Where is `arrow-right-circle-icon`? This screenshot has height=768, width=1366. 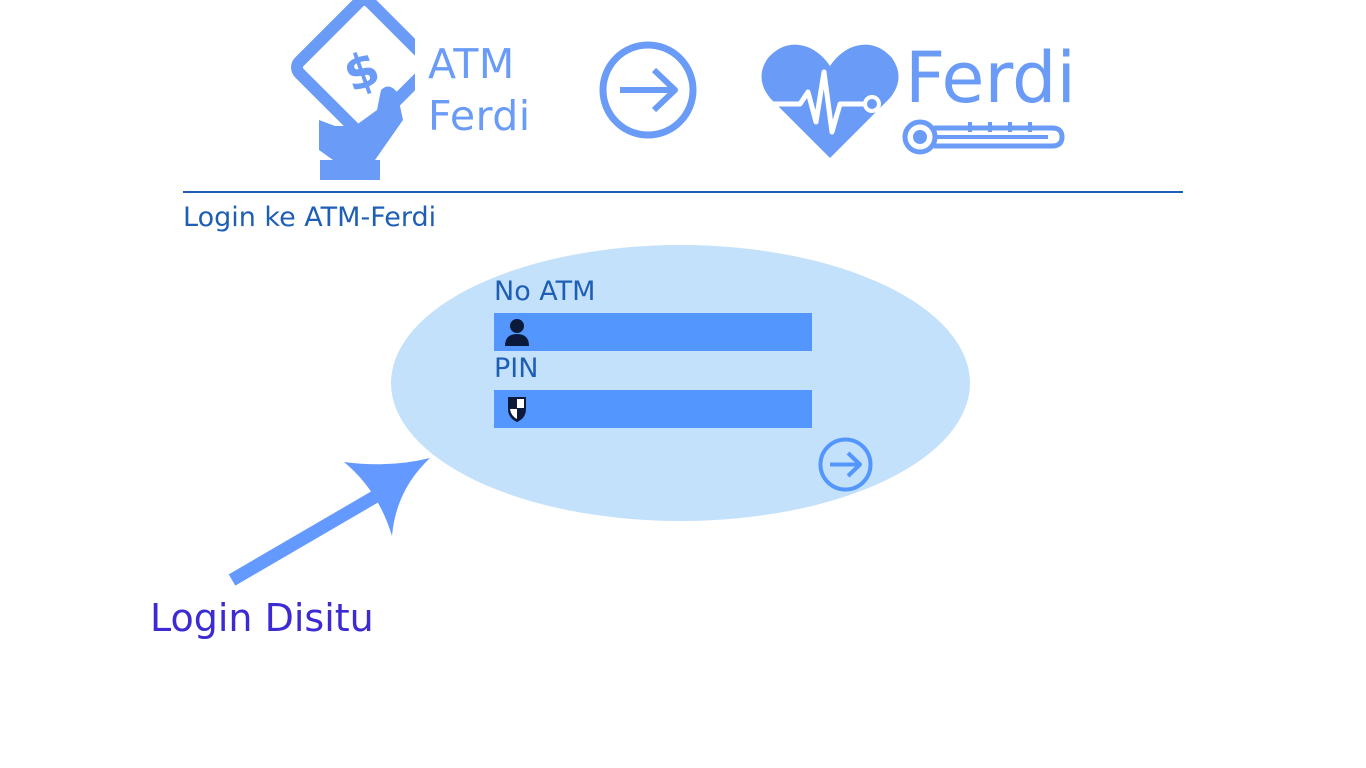
arrow-right-circle-icon is located at coordinates (648, 90).